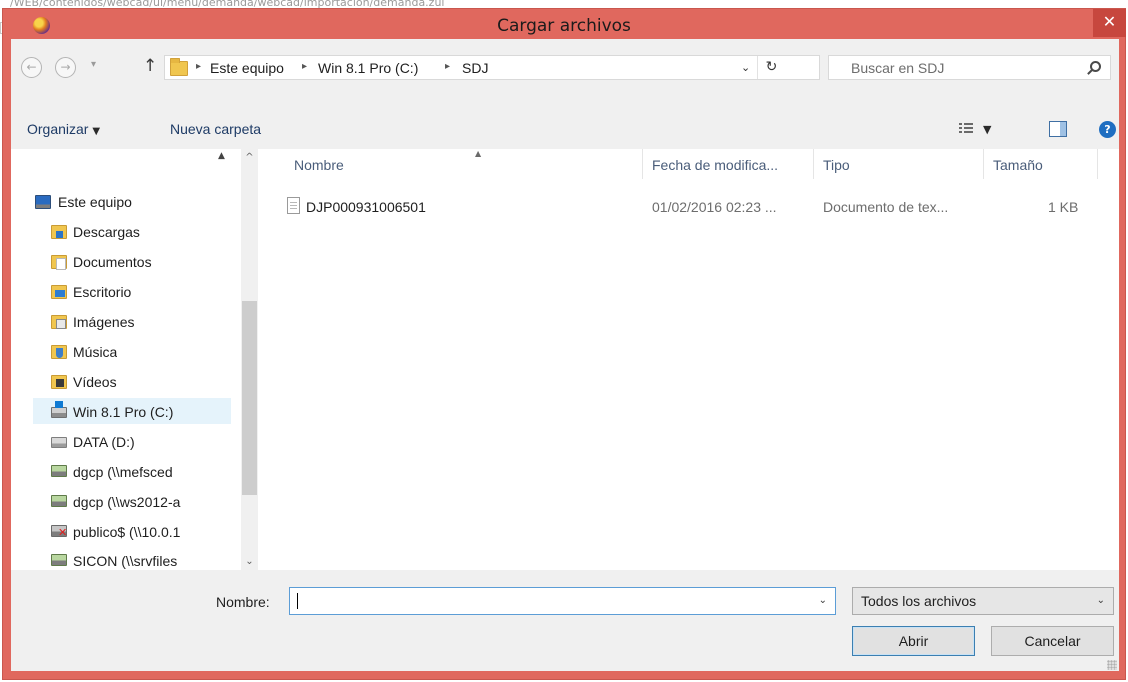  I want to click on chevron-down-icon: ▼, so click(96, 131).